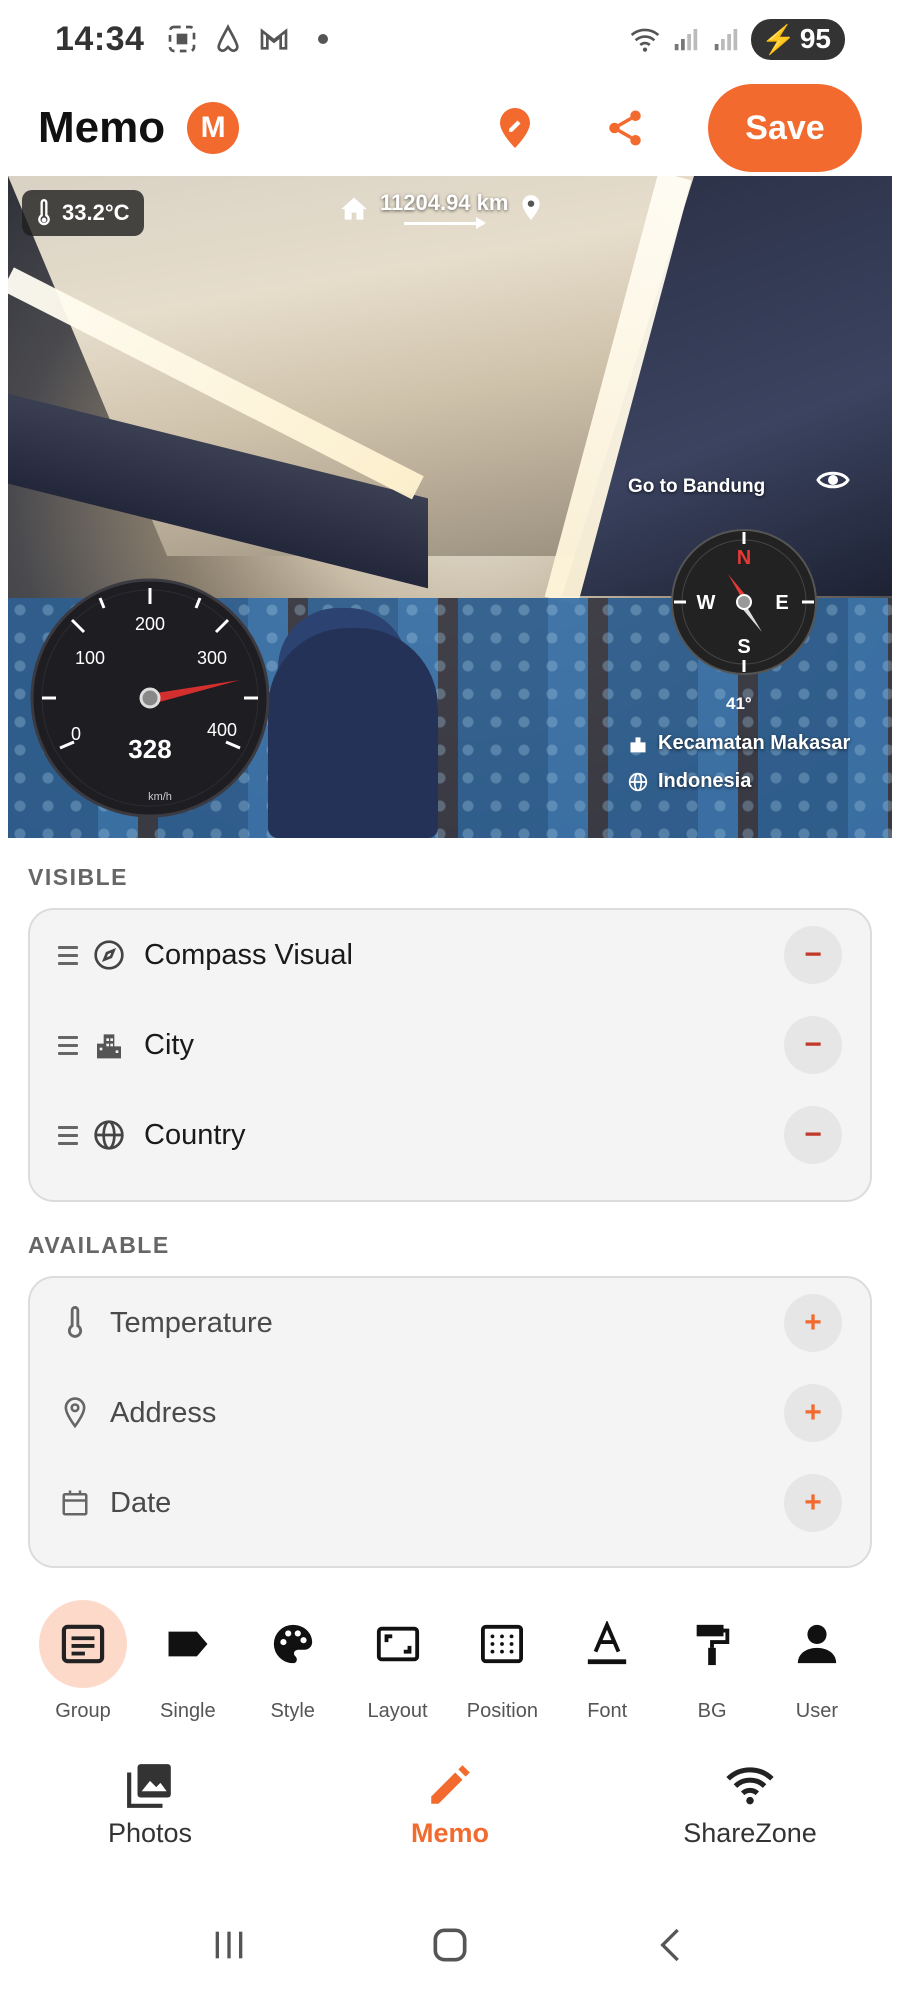 This screenshot has height=2000, width=900. I want to click on temperature-value: 33.2°C, so click(96, 212).